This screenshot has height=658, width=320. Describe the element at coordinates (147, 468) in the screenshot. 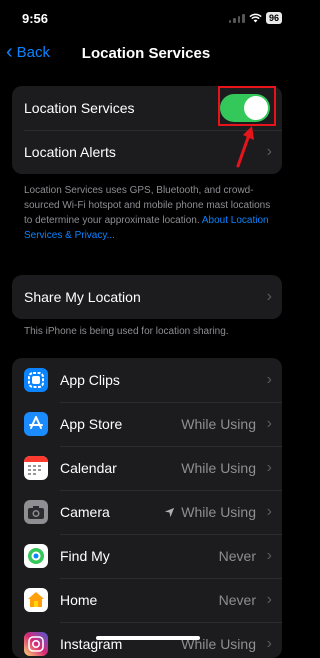

I see `app-row-calendar: Calendar While Using ›` at that location.